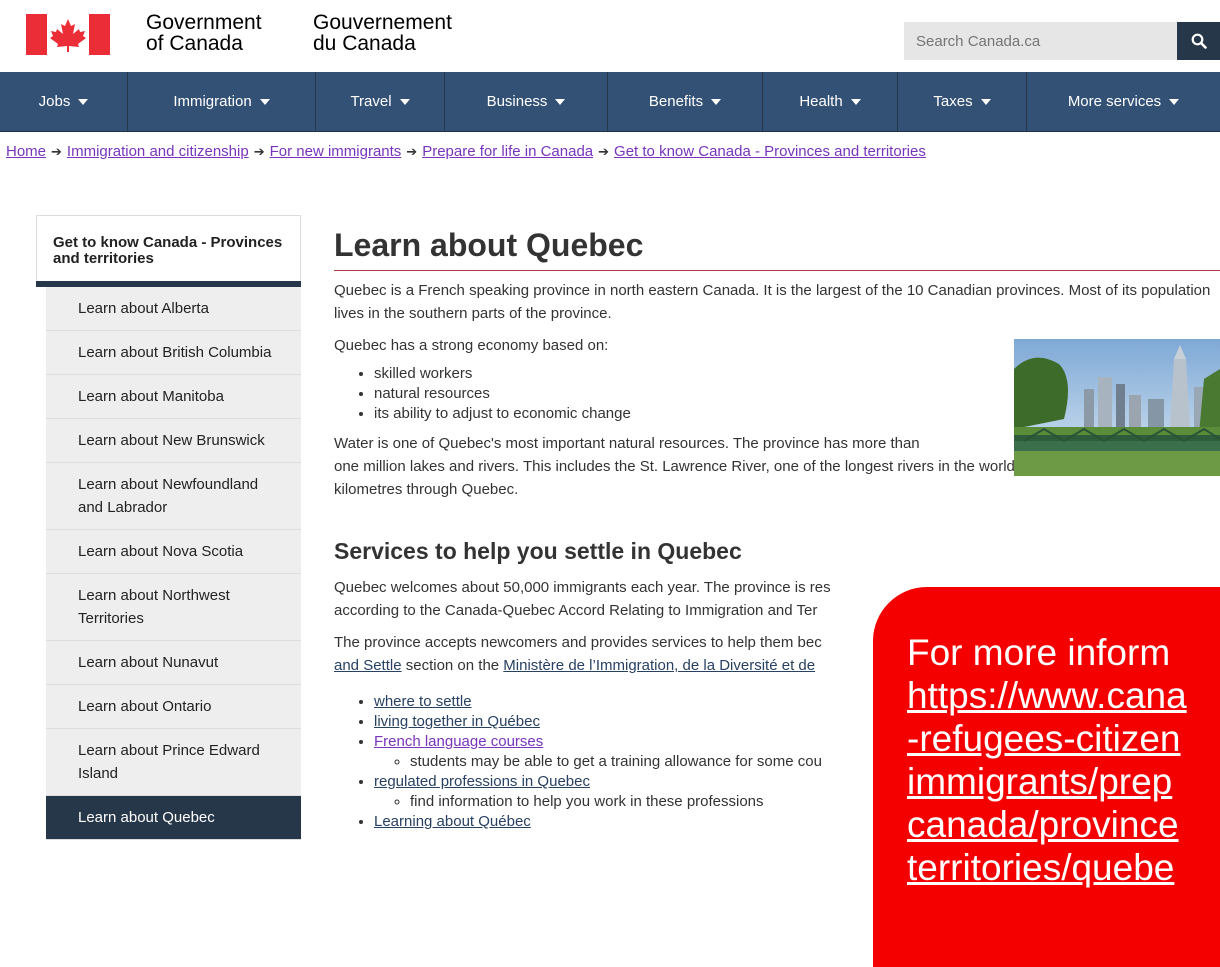  What do you see at coordinates (173, 663) in the screenshot?
I see `sidebar-item-nunavut: Learn about Nunavut` at bounding box center [173, 663].